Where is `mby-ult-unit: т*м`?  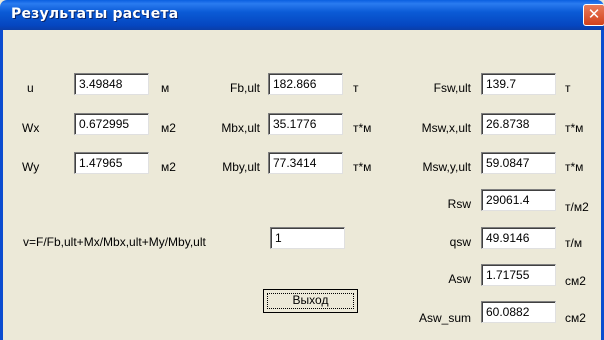
mby-ult-unit: т*м is located at coordinates (362, 167).